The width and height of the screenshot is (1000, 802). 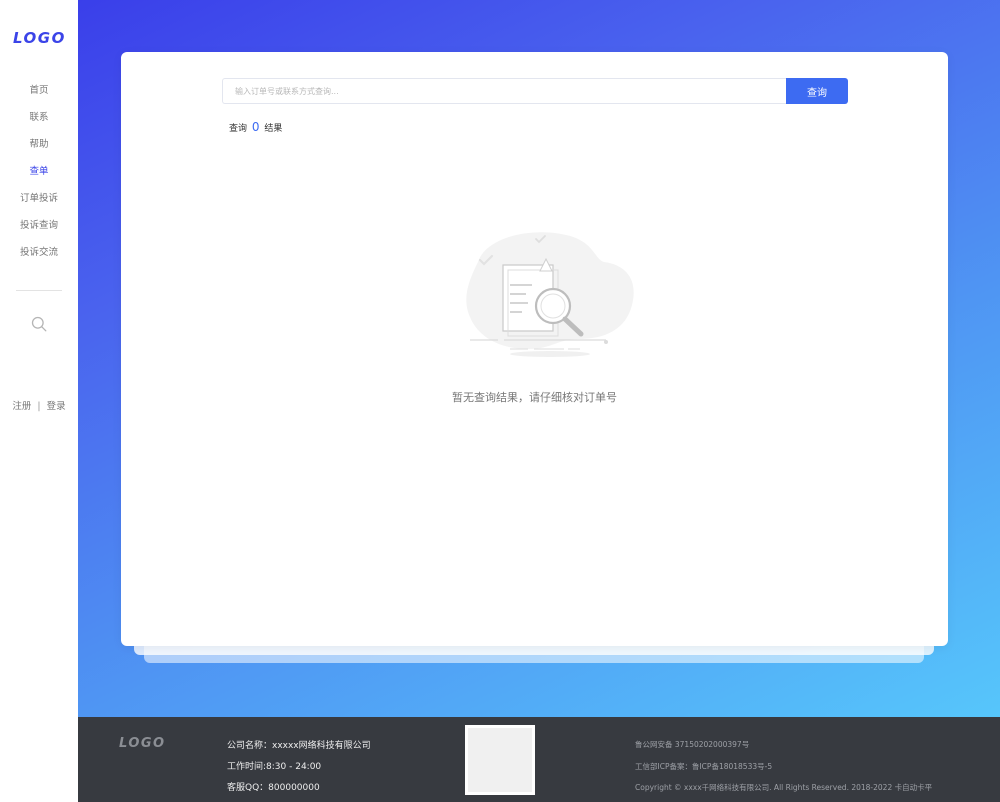 I want to click on result-count: 查询 0 结果, so click(x=255, y=127).